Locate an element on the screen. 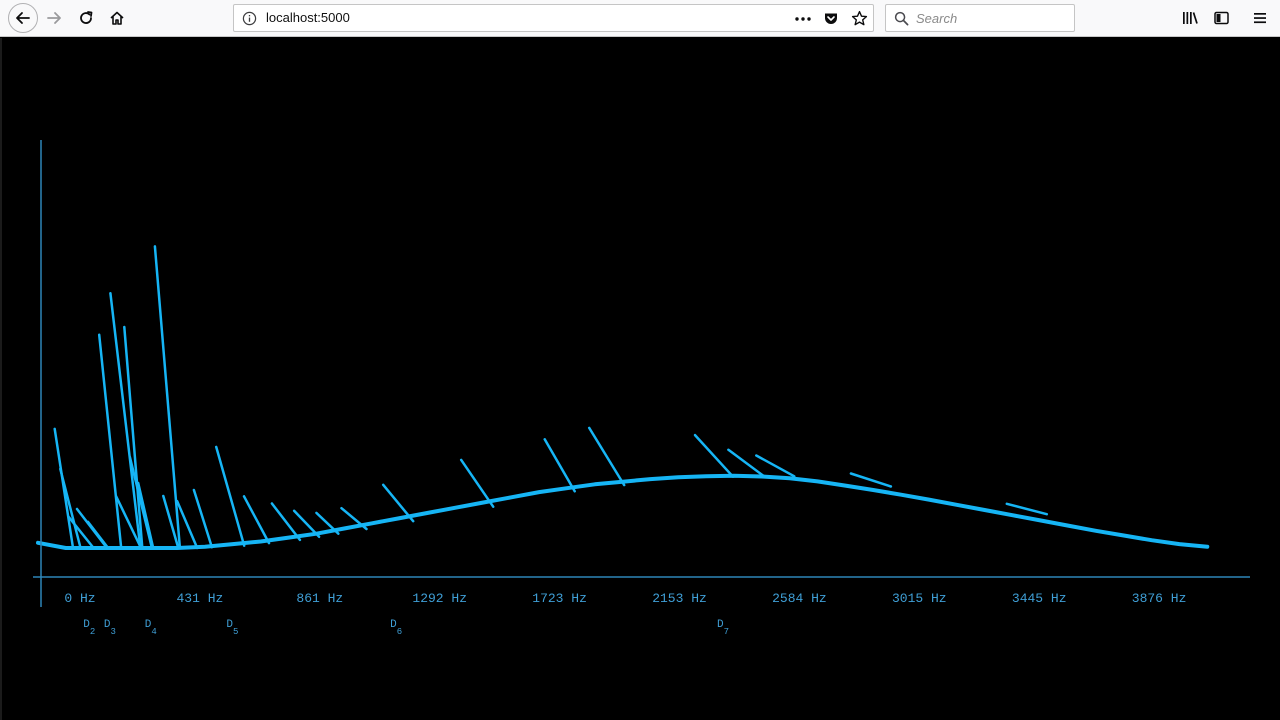 The height and width of the screenshot is (720, 1280). x-tick-label: 431 Hz is located at coordinates (199, 598).